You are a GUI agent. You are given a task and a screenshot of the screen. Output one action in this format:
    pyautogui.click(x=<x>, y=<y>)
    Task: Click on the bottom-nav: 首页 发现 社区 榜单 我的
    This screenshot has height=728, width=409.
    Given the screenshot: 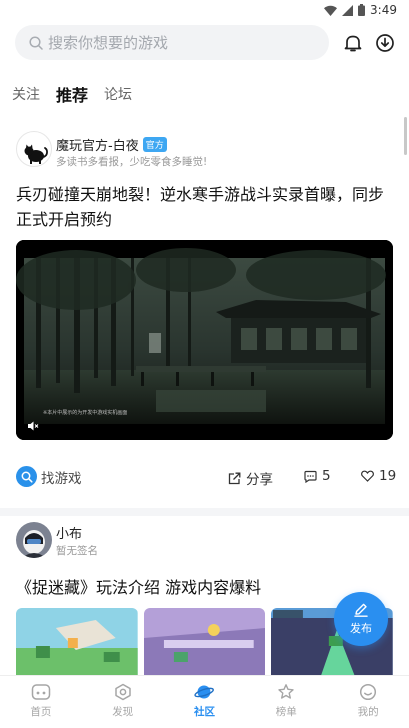 What is the action you would take?
    pyautogui.click(x=204, y=701)
    